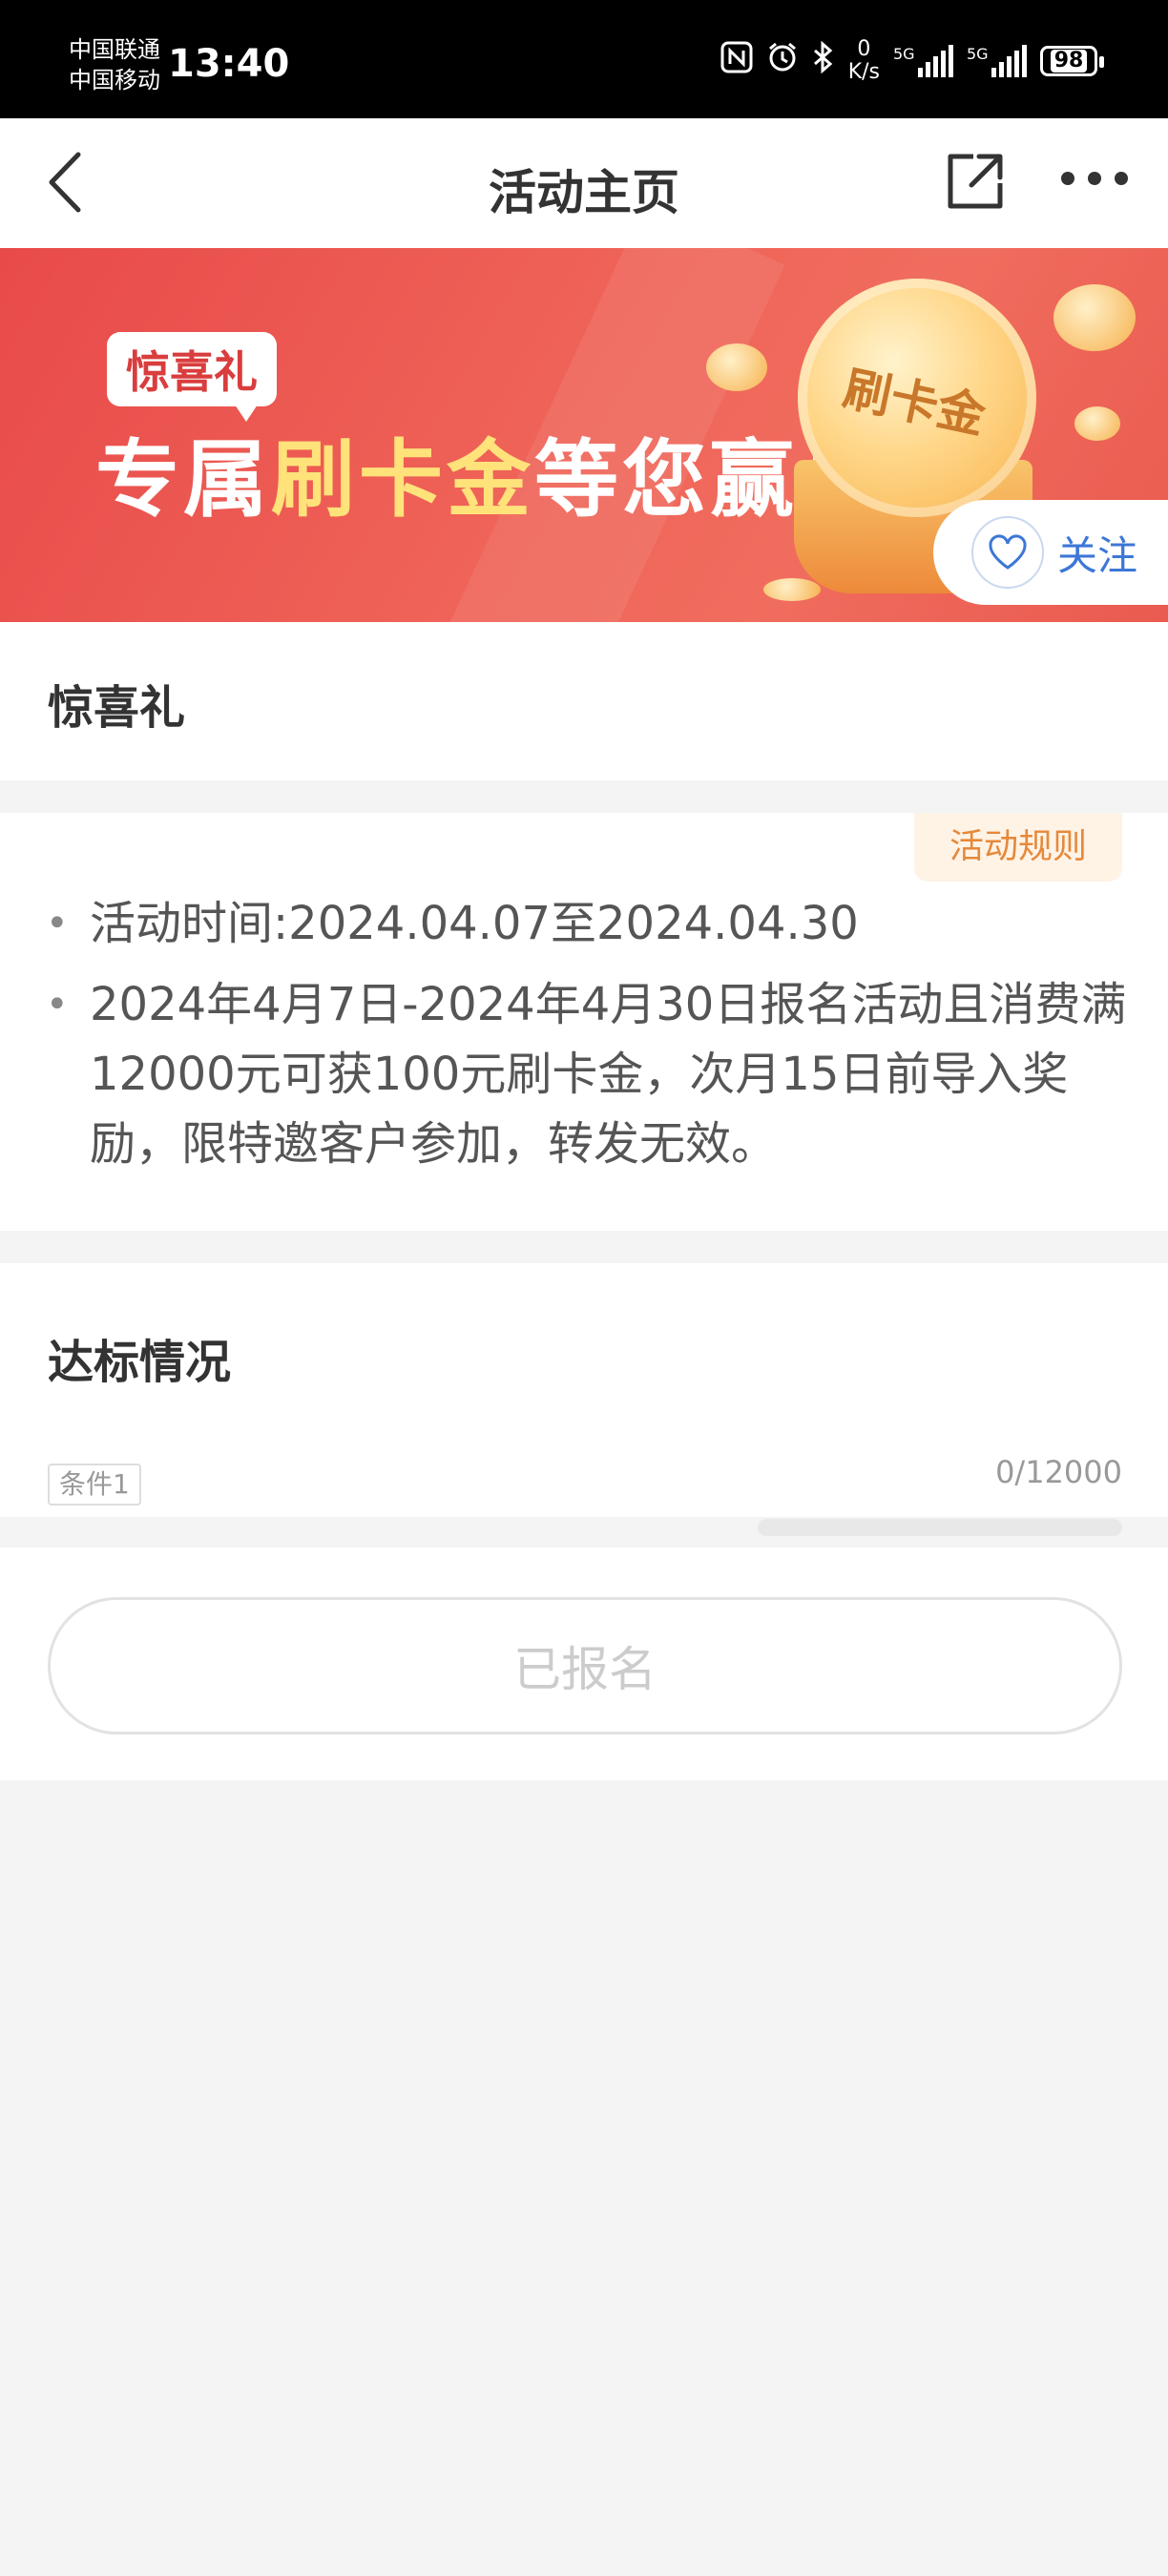  Describe the element at coordinates (229, 64) in the screenshot. I see `clock: 13:40` at that location.